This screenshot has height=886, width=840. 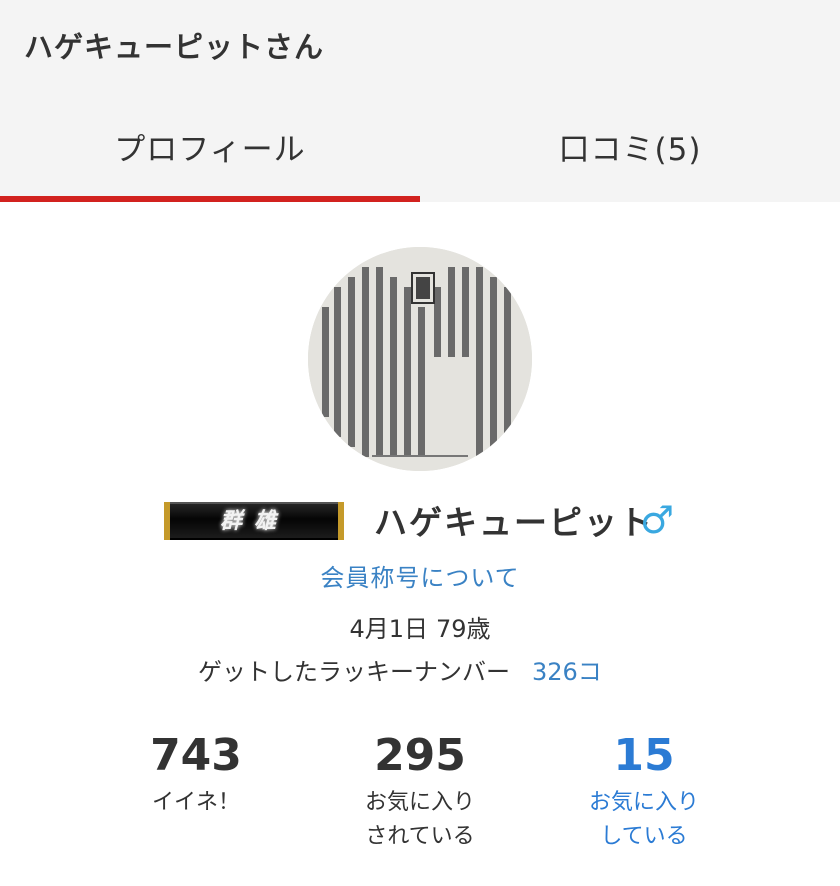 I want to click on stat-favoriting: 15 お気に入り している, so click(x=644, y=791).